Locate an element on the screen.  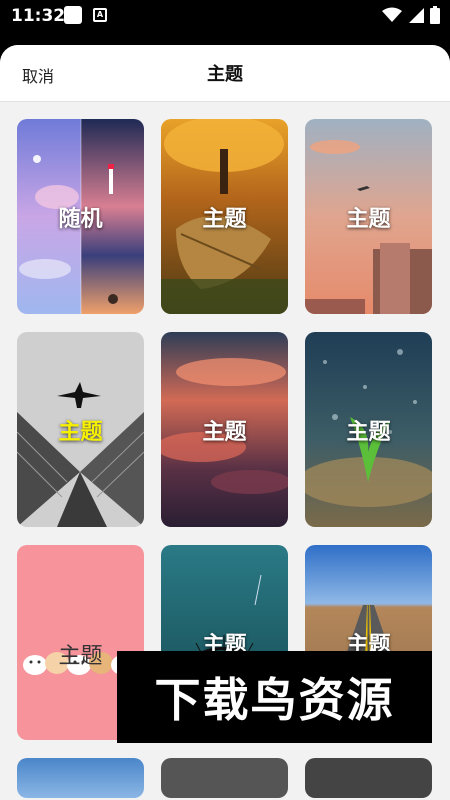
header: 取消 主题 is located at coordinates (225, 73).